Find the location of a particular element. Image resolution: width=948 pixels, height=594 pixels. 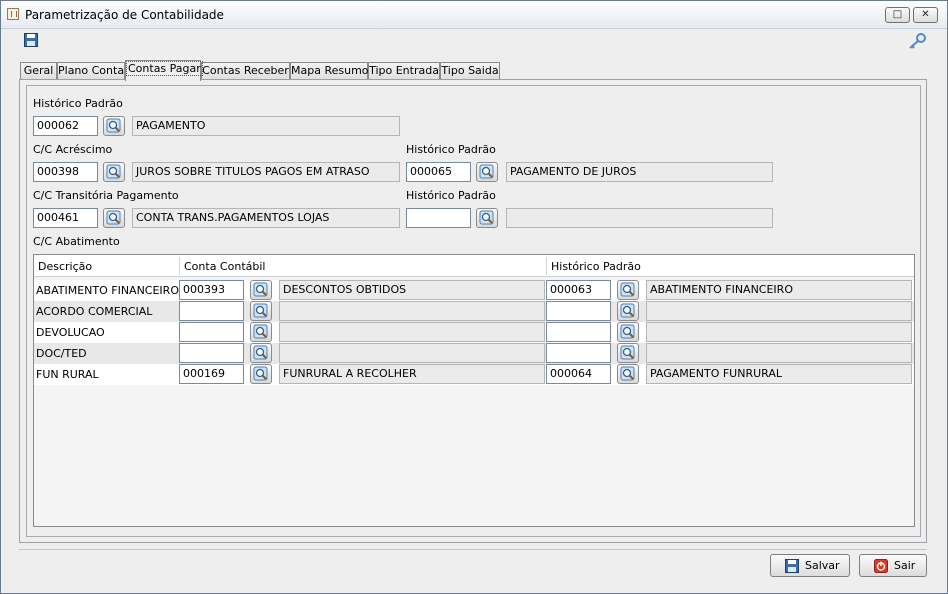

row-descricao: DEVOLUCAO is located at coordinates (70, 332).